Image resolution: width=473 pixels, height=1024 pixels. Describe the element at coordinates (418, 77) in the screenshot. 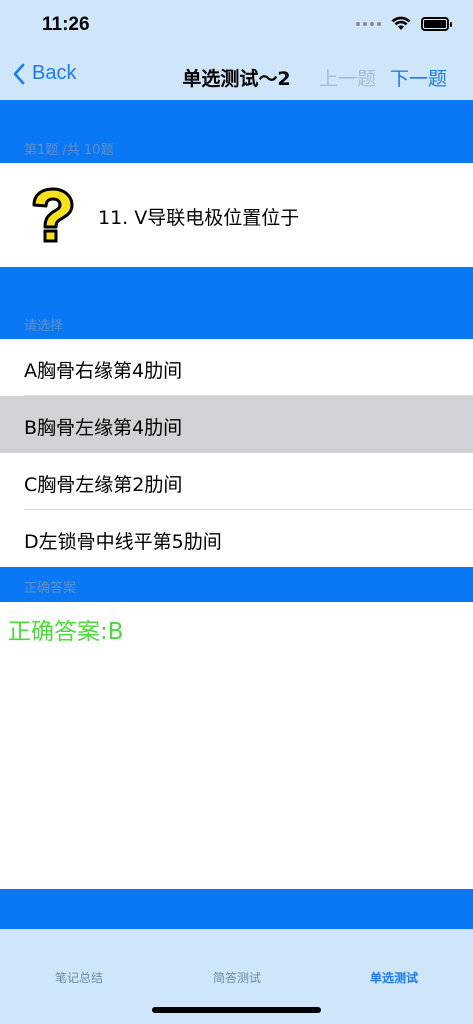

I see `next-question-button: 下一题` at that location.